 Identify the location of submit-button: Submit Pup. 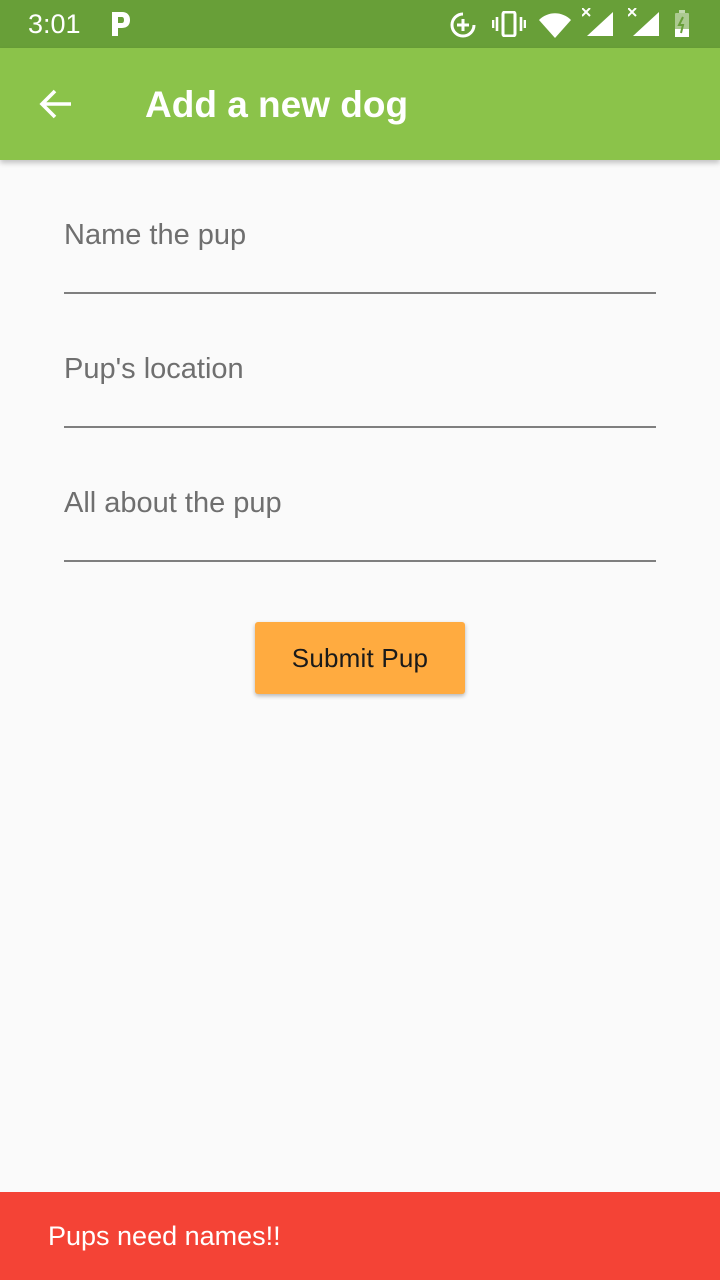
(360, 658).